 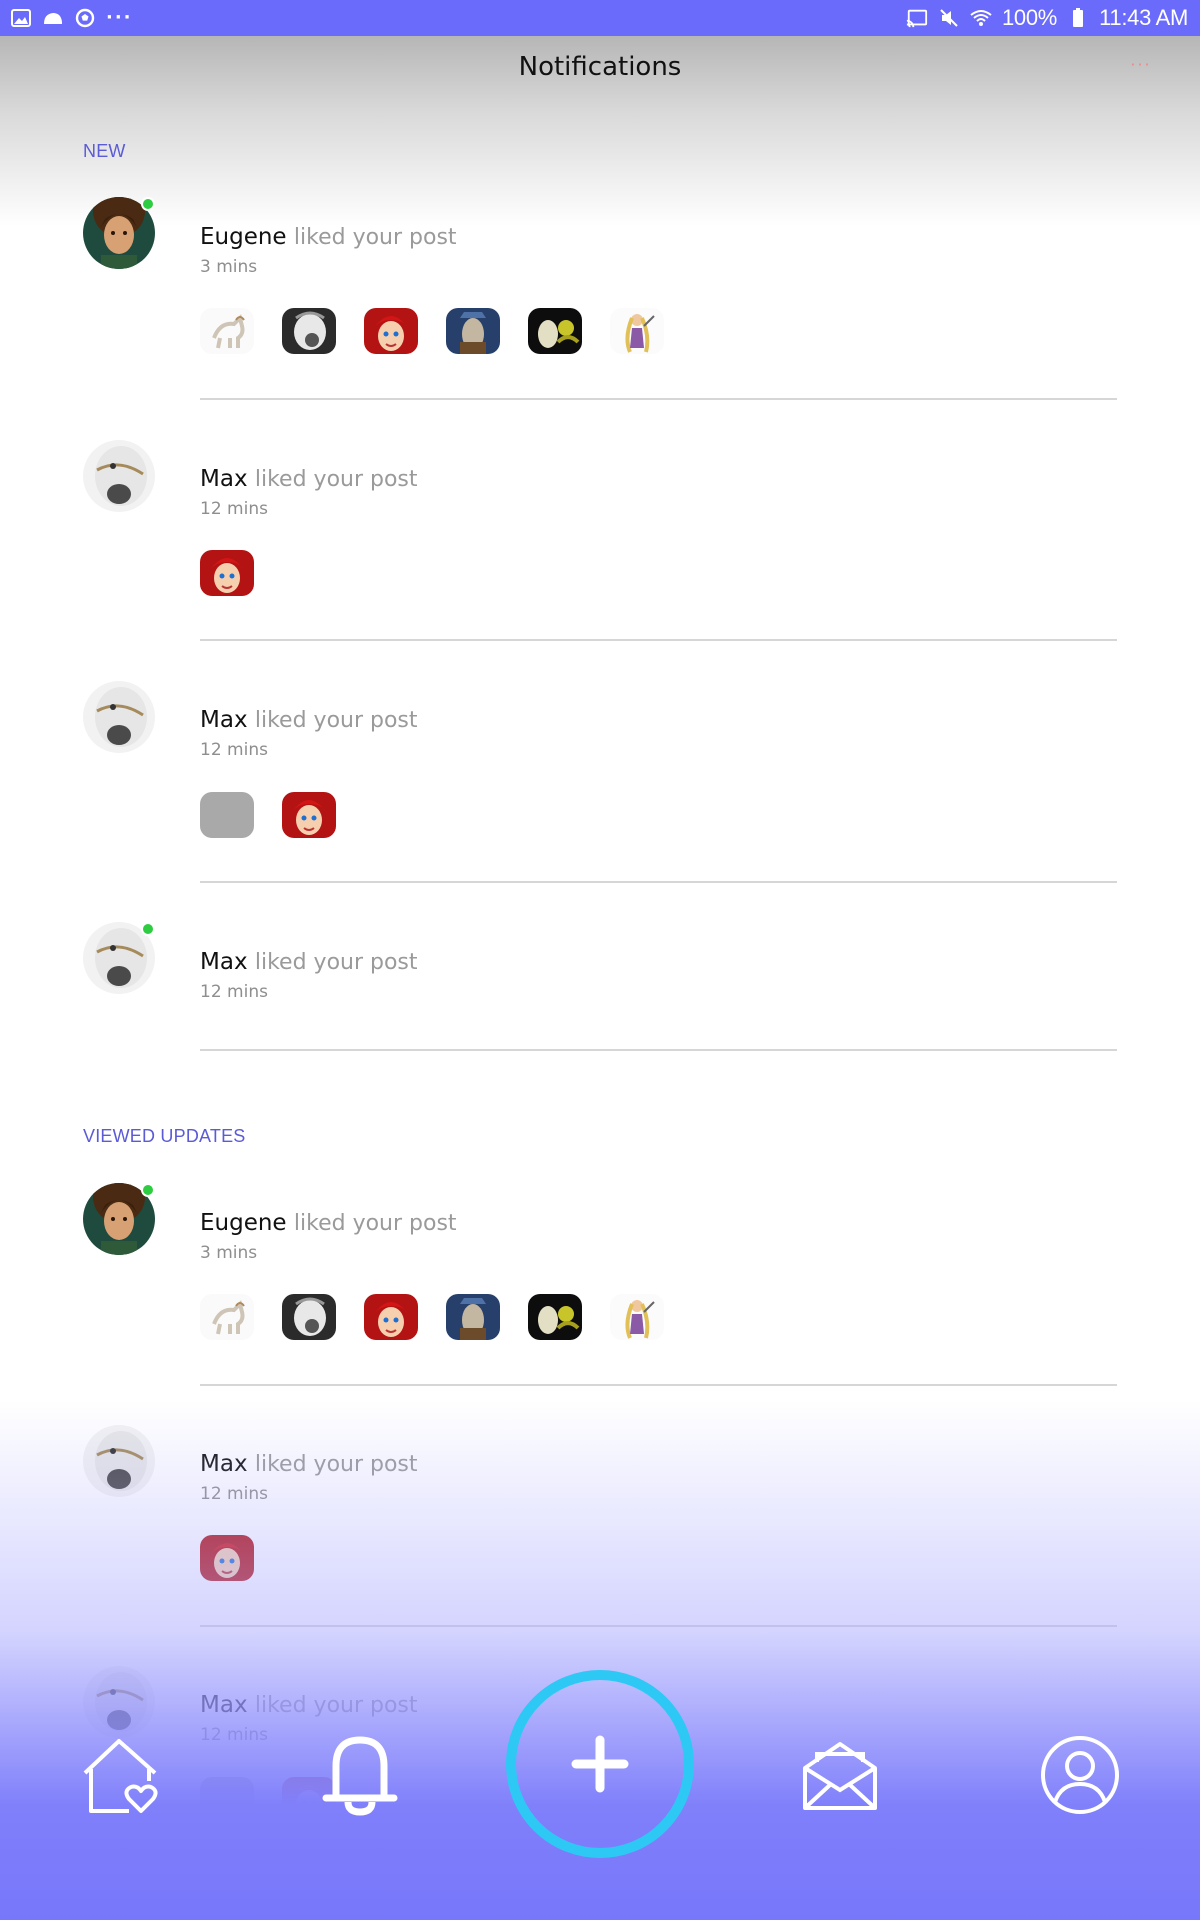 I want to click on cloud-icon, so click(x=53, y=18).